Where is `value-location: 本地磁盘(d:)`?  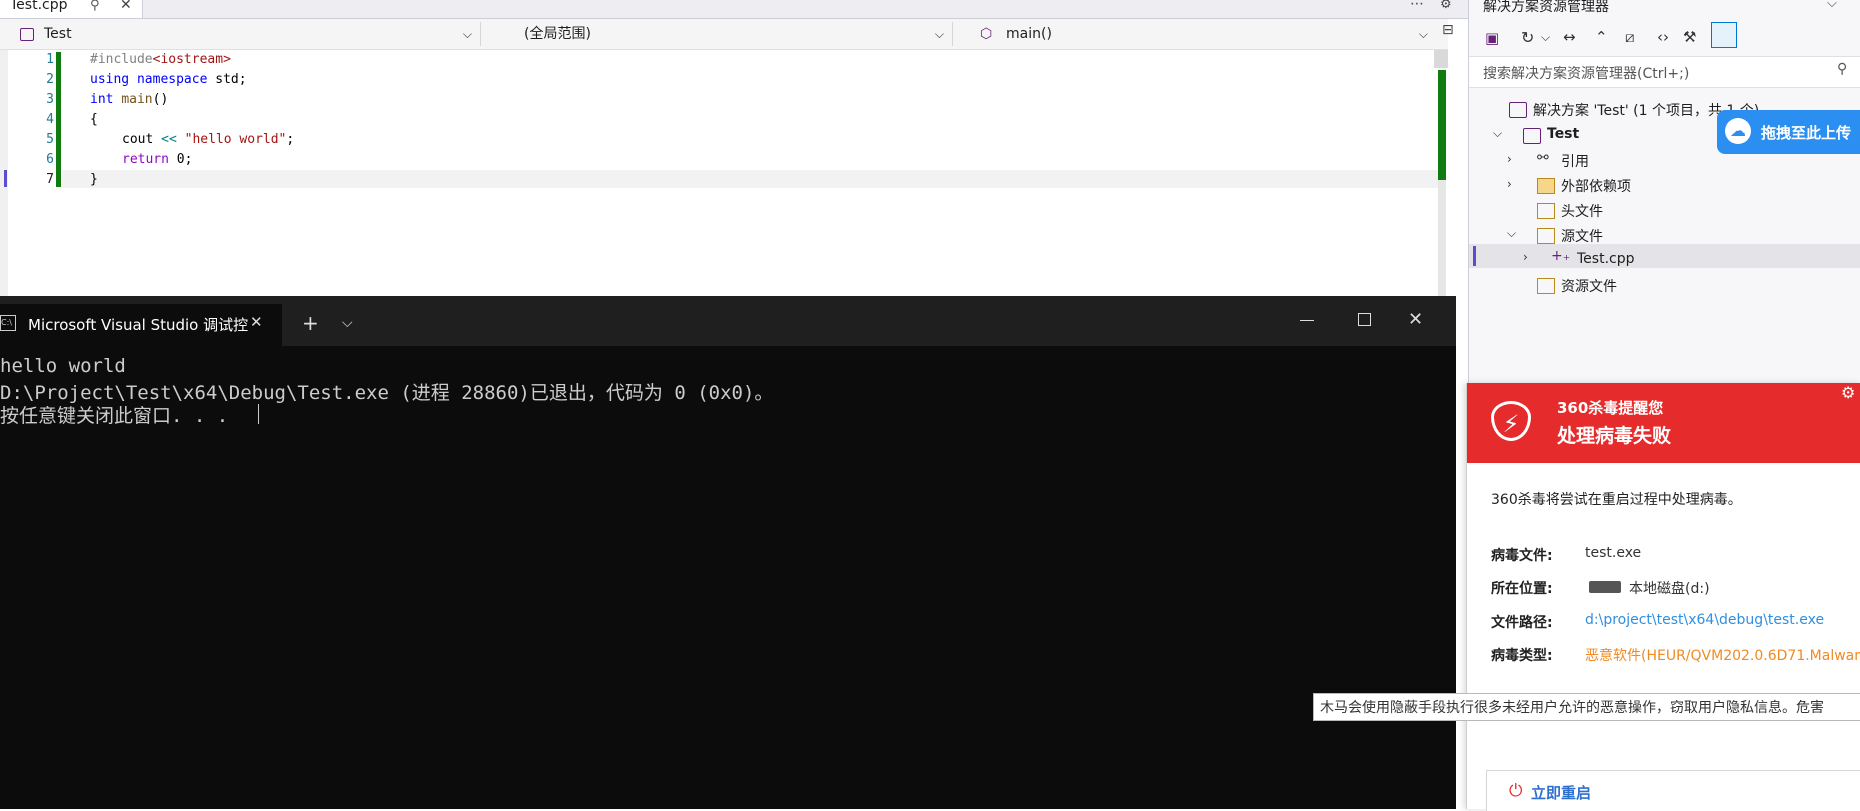
value-location: 本地磁盘(d:) is located at coordinates (1669, 589).